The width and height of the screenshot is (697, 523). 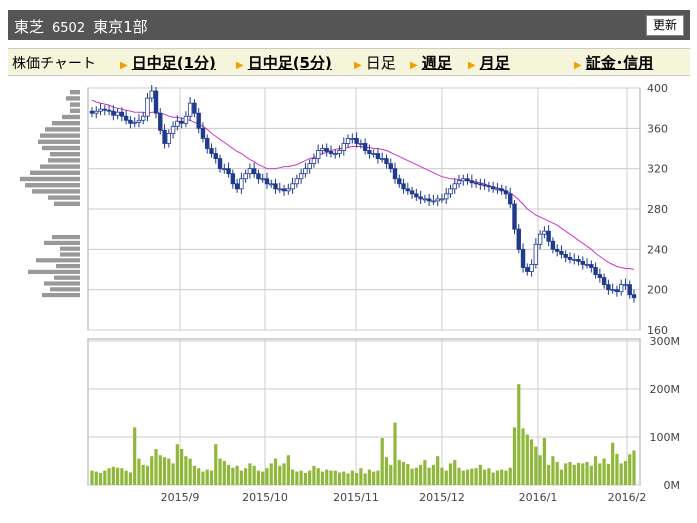 I want to click on tab-monthly: ▶ 月足, so click(x=489, y=62).